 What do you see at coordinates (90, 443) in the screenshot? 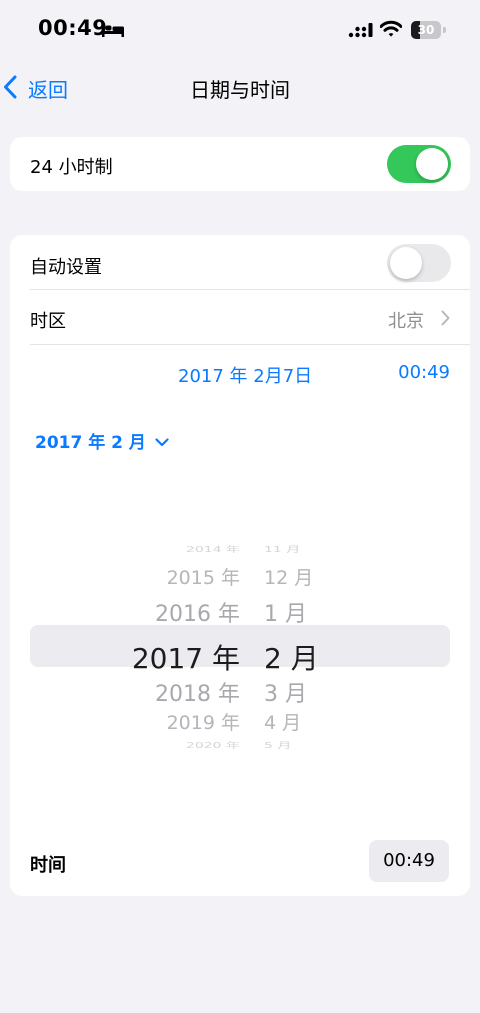
I see `month-year-label: 2017 年 2 月` at bounding box center [90, 443].